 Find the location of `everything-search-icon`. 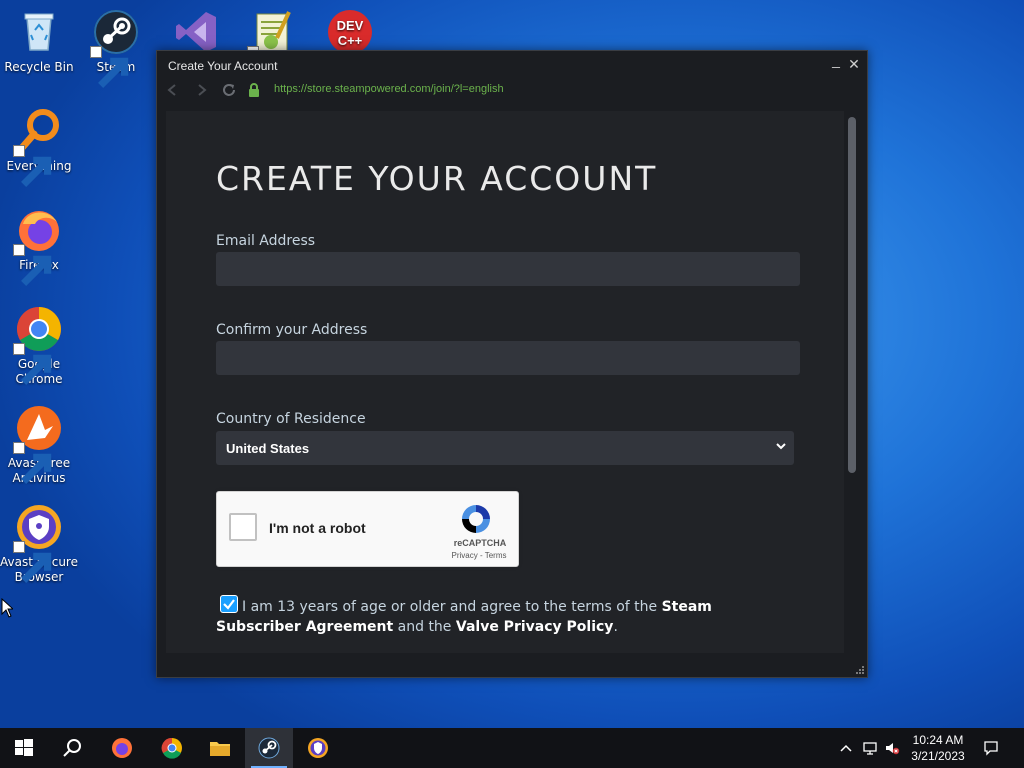

everything-search-icon is located at coordinates (38, 147).